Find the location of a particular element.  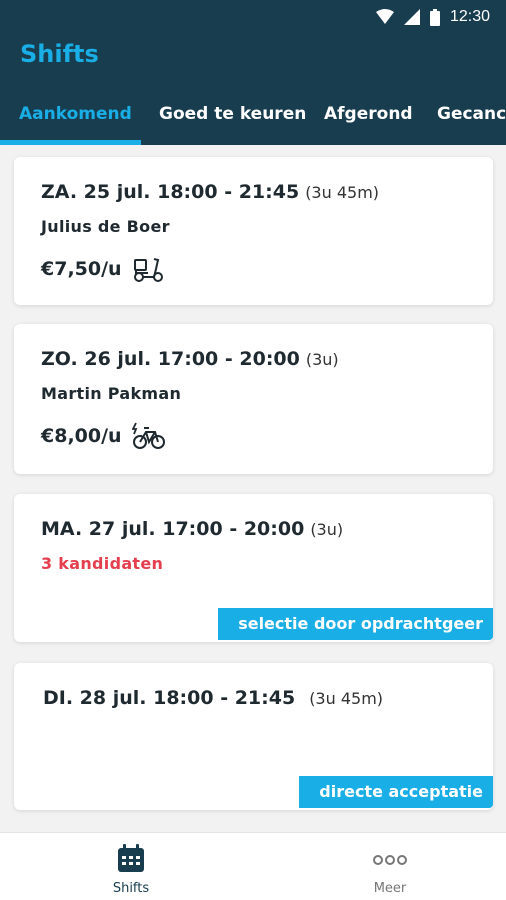

shift-date-time: ZA. 25 jul. 18:00 - 21:45 (3u 45m) is located at coordinates (210, 192).